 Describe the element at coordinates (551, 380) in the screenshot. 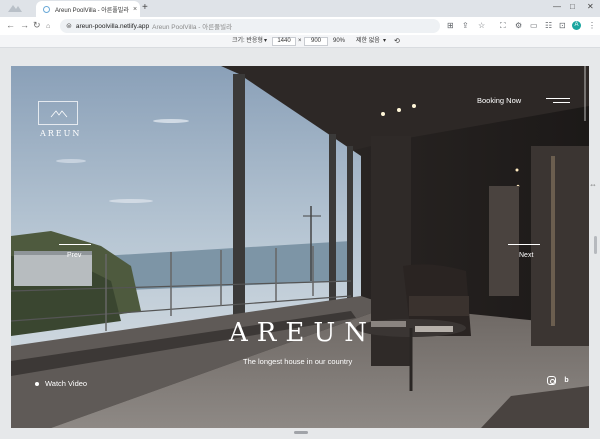

I see `instagram-icon` at that location.